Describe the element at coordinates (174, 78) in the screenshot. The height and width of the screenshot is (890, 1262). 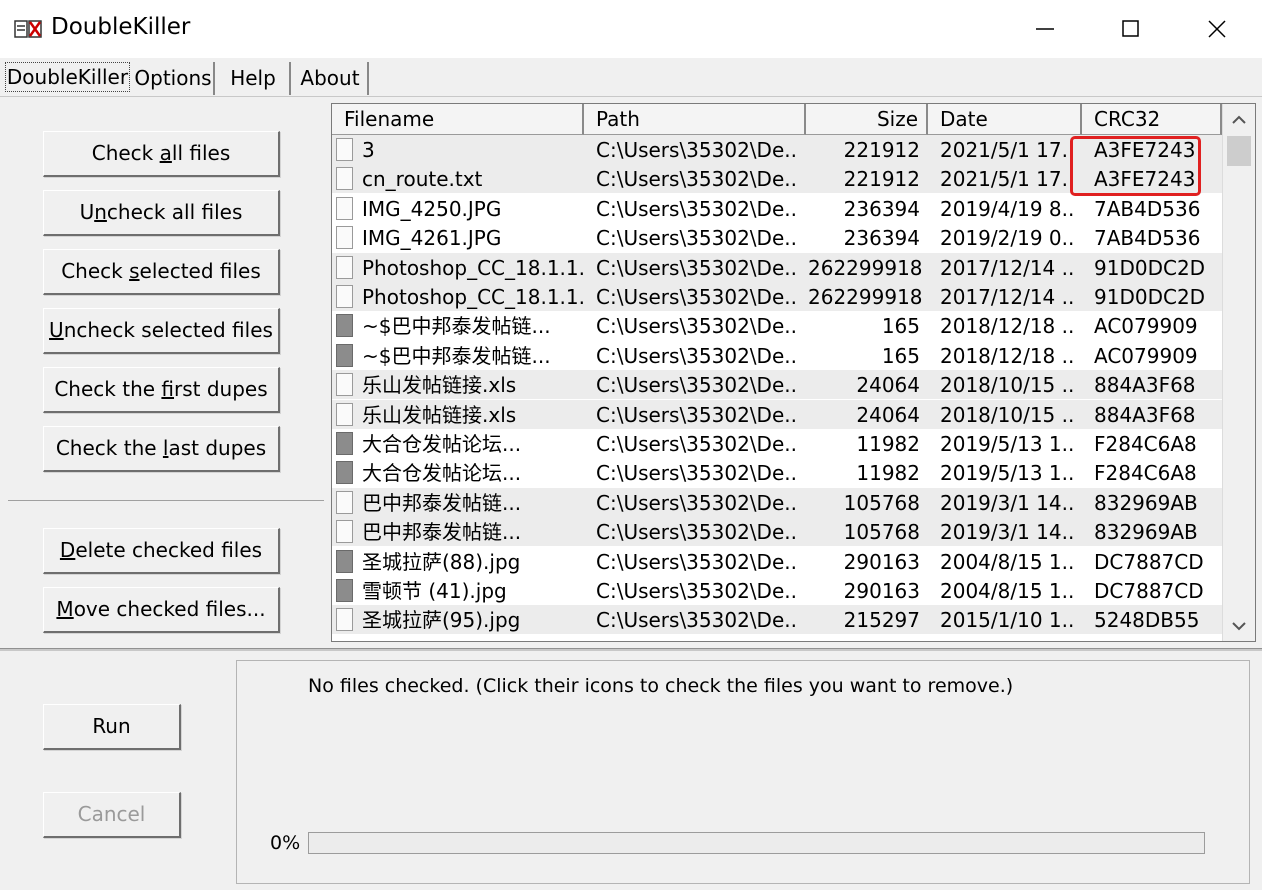
I see `tab-options: Options` at that location.